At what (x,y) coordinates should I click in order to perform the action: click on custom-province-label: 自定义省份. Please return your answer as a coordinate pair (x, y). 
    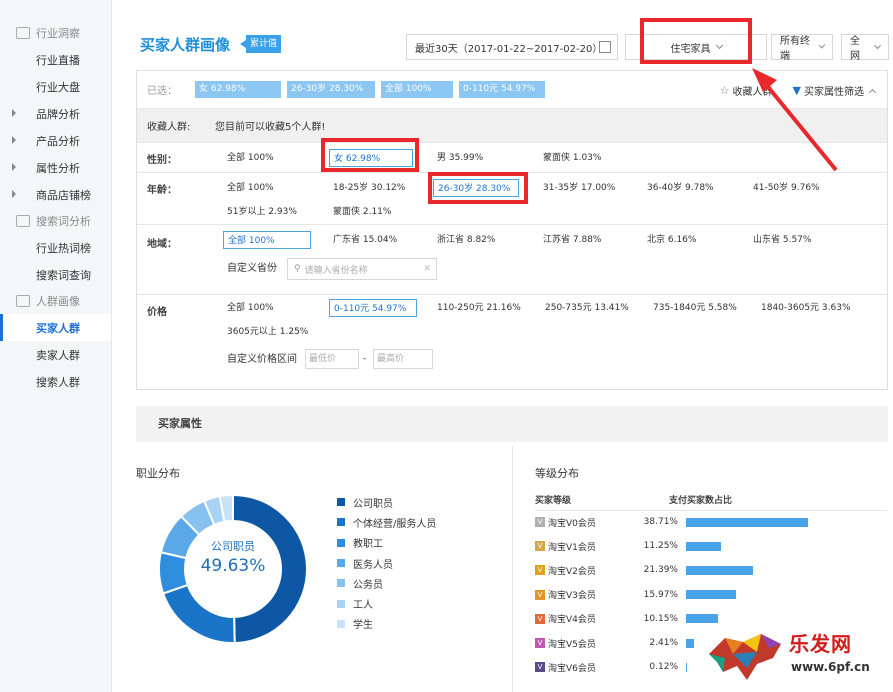
    Looking at the image, I should click on (252, 268).